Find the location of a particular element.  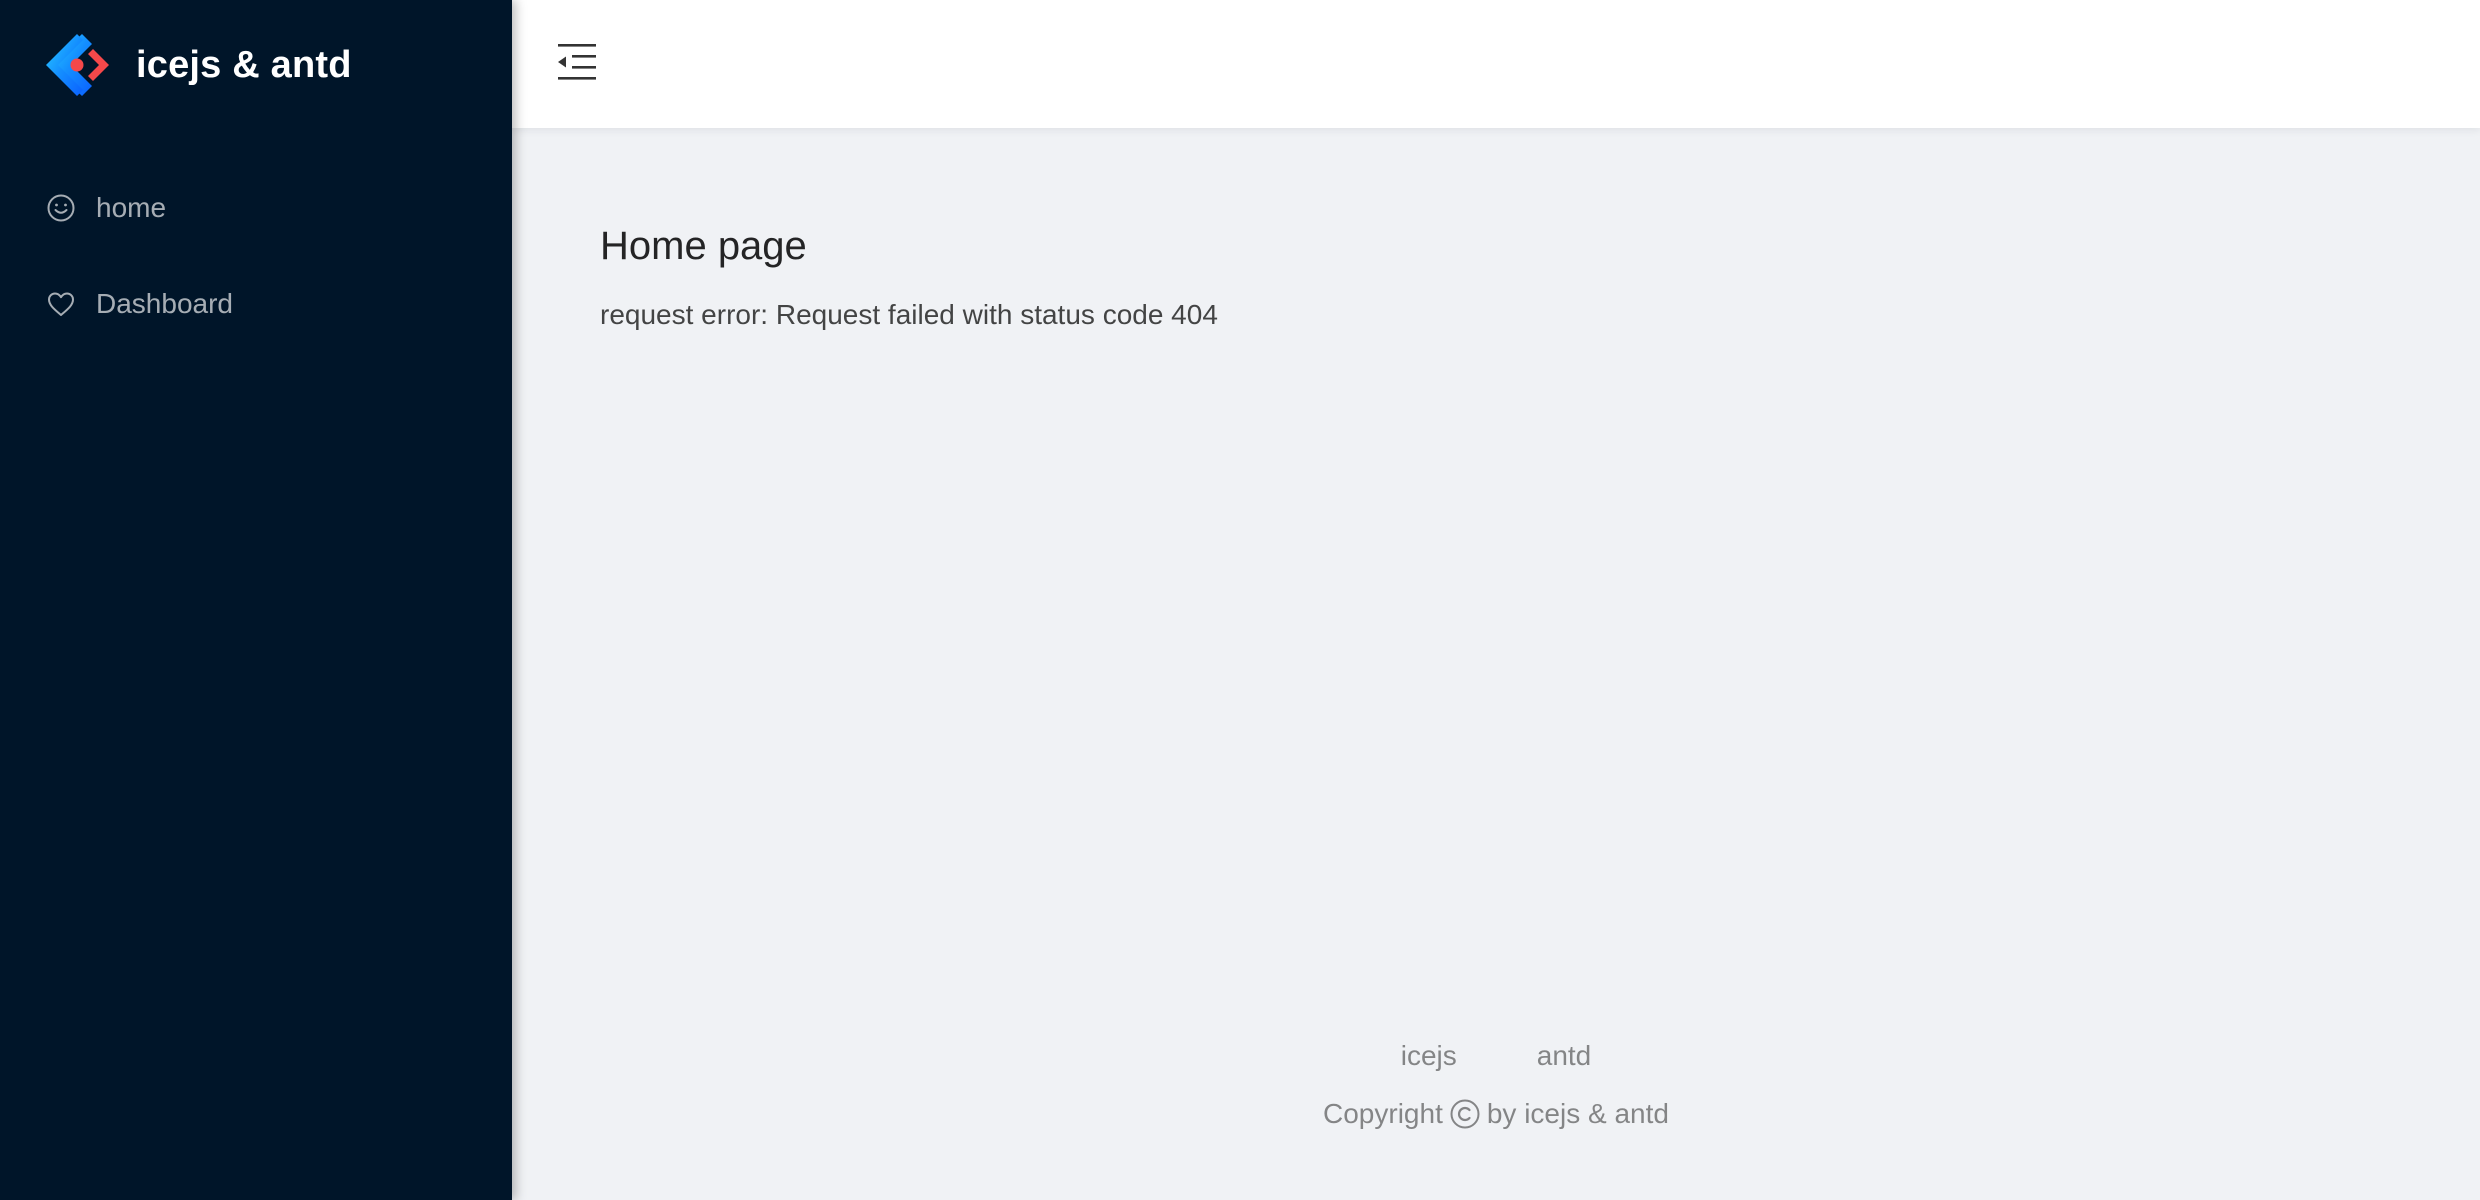

logo: icejs & antd is located at coordinates (198, 65).